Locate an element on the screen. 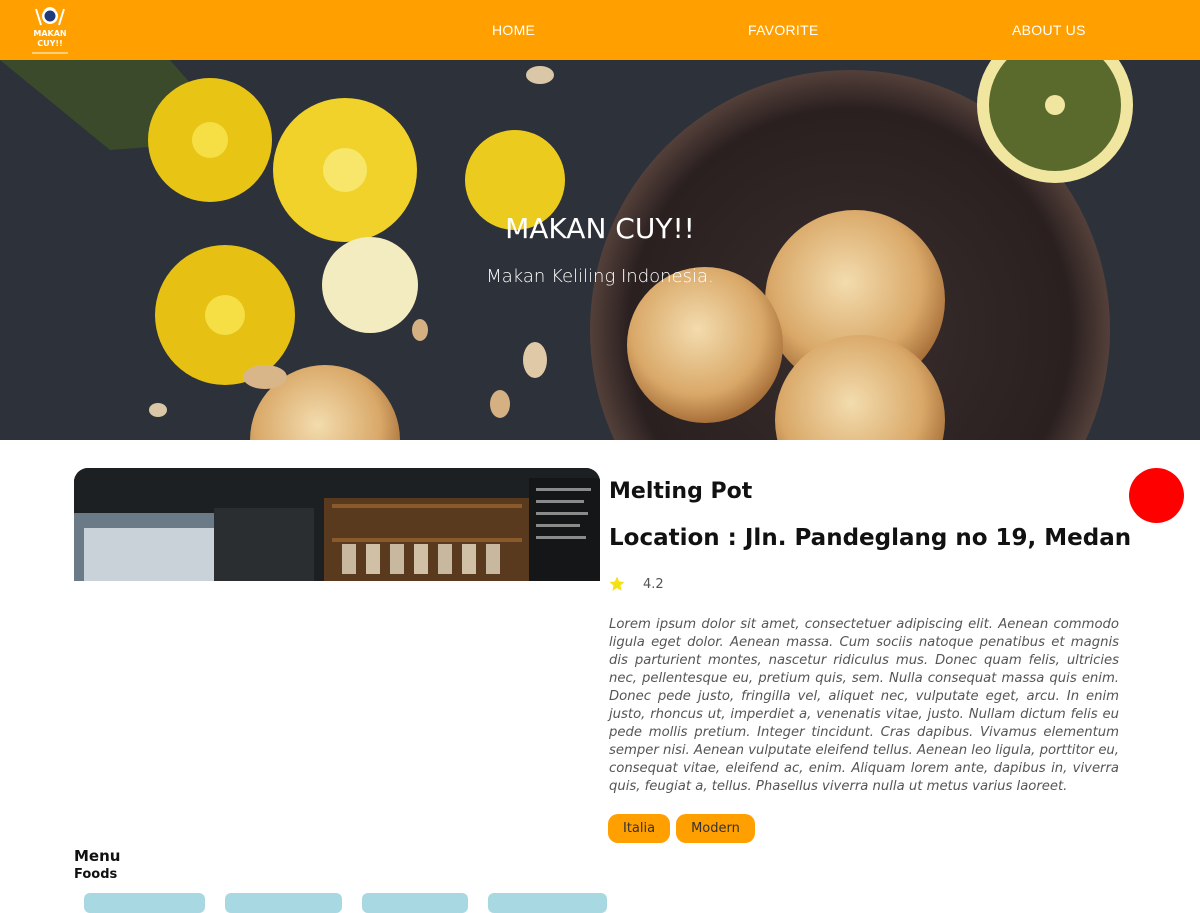  category-tag-modern: Modern is located at coordinates (715, 828).